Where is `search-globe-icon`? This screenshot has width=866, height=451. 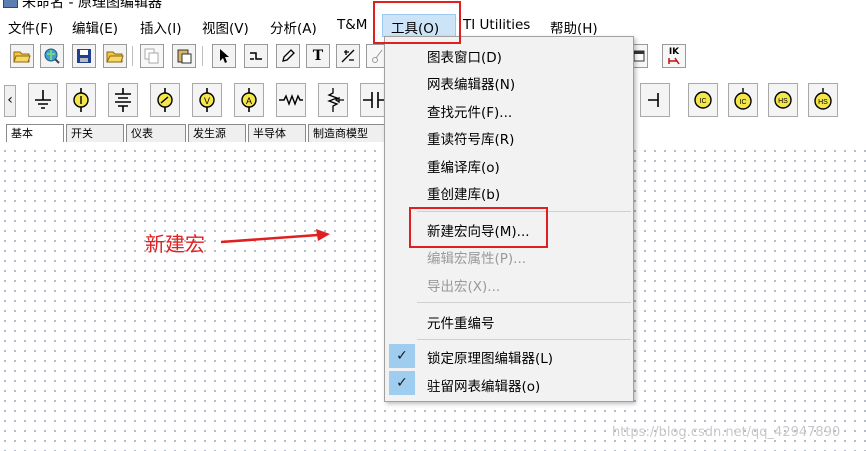 search-globe-icon is located at coordinates (52, 56).